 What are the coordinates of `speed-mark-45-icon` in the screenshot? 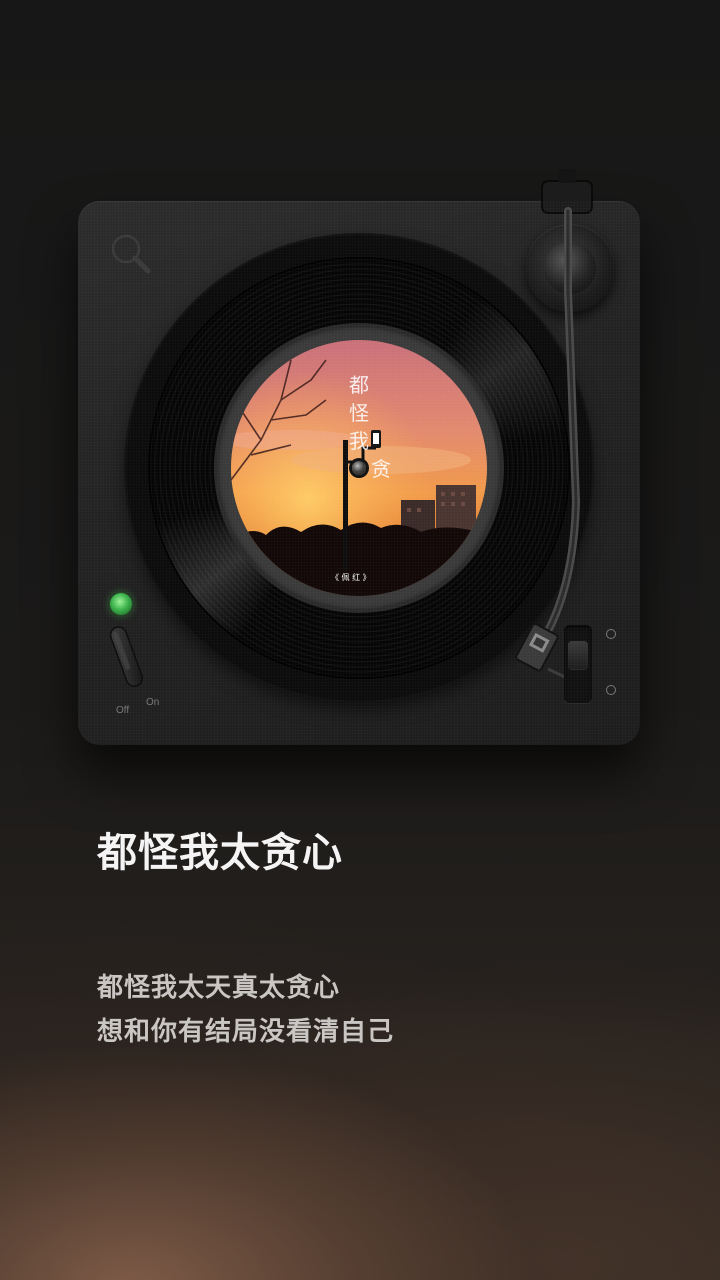 It's located at (611, 690).